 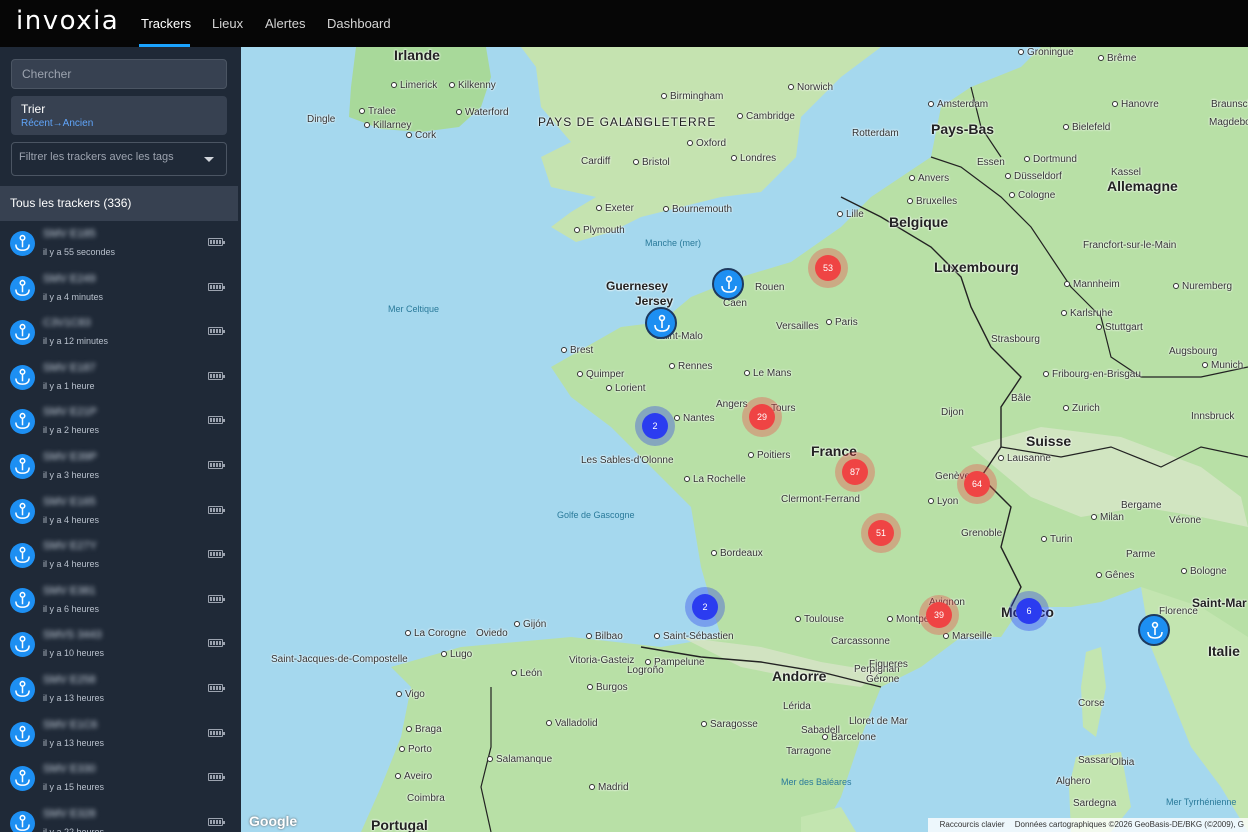 What do you see at coordinates (526, 673) in the screenshot?
I see `map-label-leon: León` at bounding box center [526, 673].